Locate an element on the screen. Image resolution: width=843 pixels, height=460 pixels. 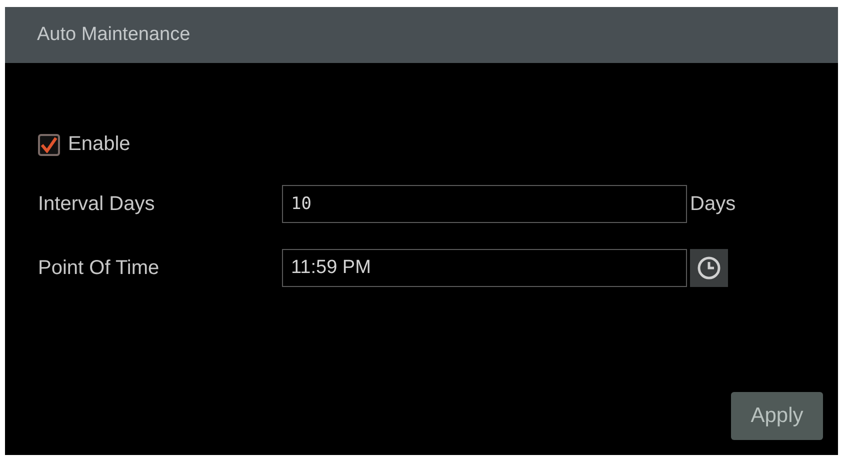
enable-label: Enable is located at coordinates (99, 144).